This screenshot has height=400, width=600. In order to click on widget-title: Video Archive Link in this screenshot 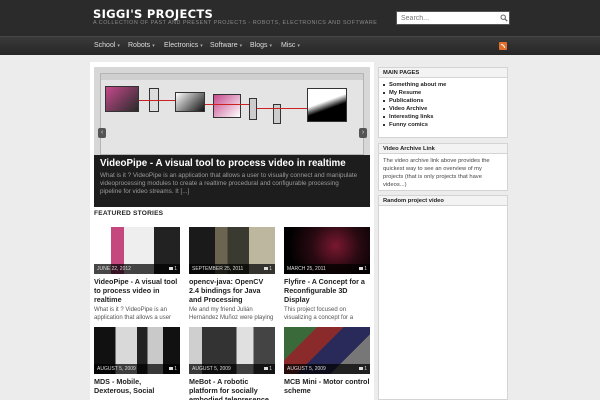, I will do `click(443, 149)`.